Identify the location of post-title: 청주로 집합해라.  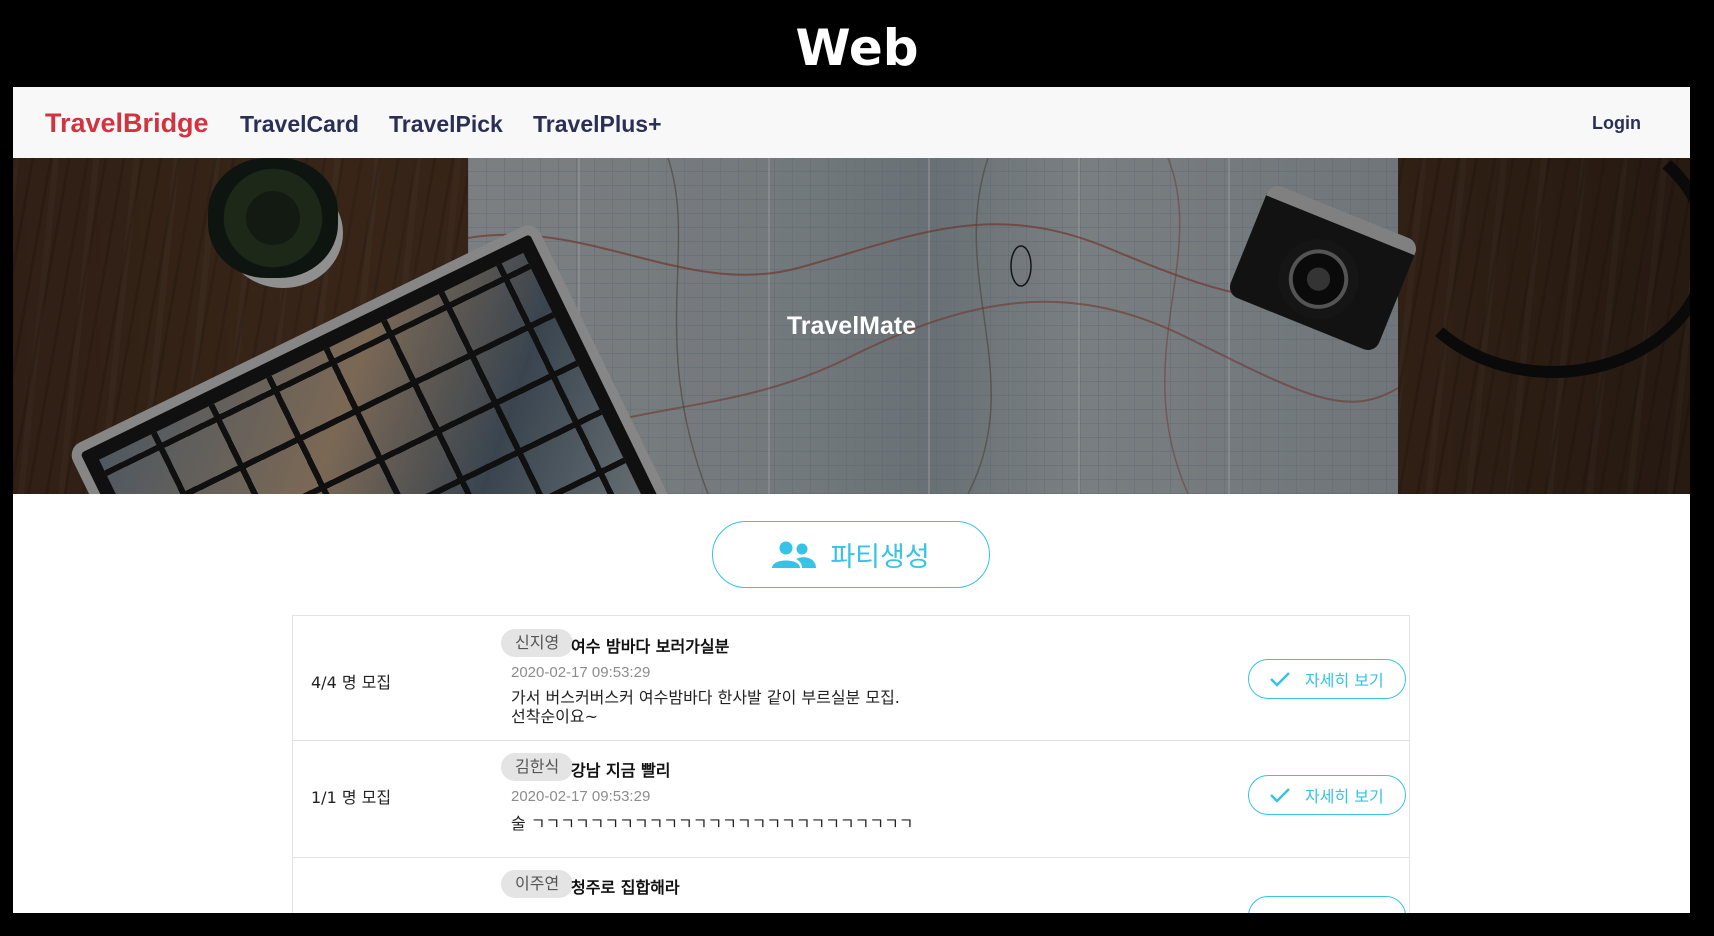
(625, 886).